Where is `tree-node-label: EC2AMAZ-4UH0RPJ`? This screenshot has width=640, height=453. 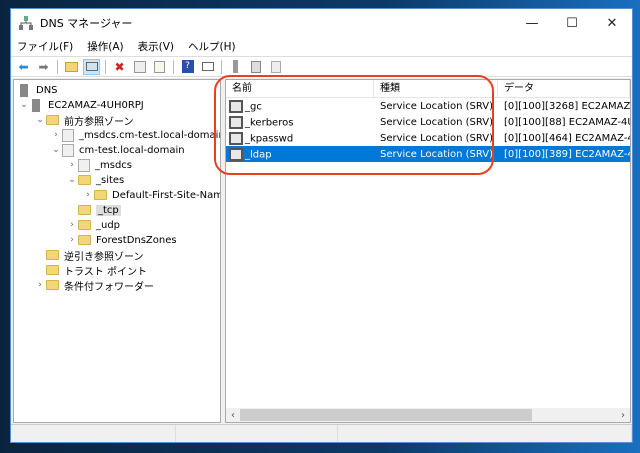 tree-node-label: EC2AMAZ-4UH0RPJ is located at coordinates (96, 105).